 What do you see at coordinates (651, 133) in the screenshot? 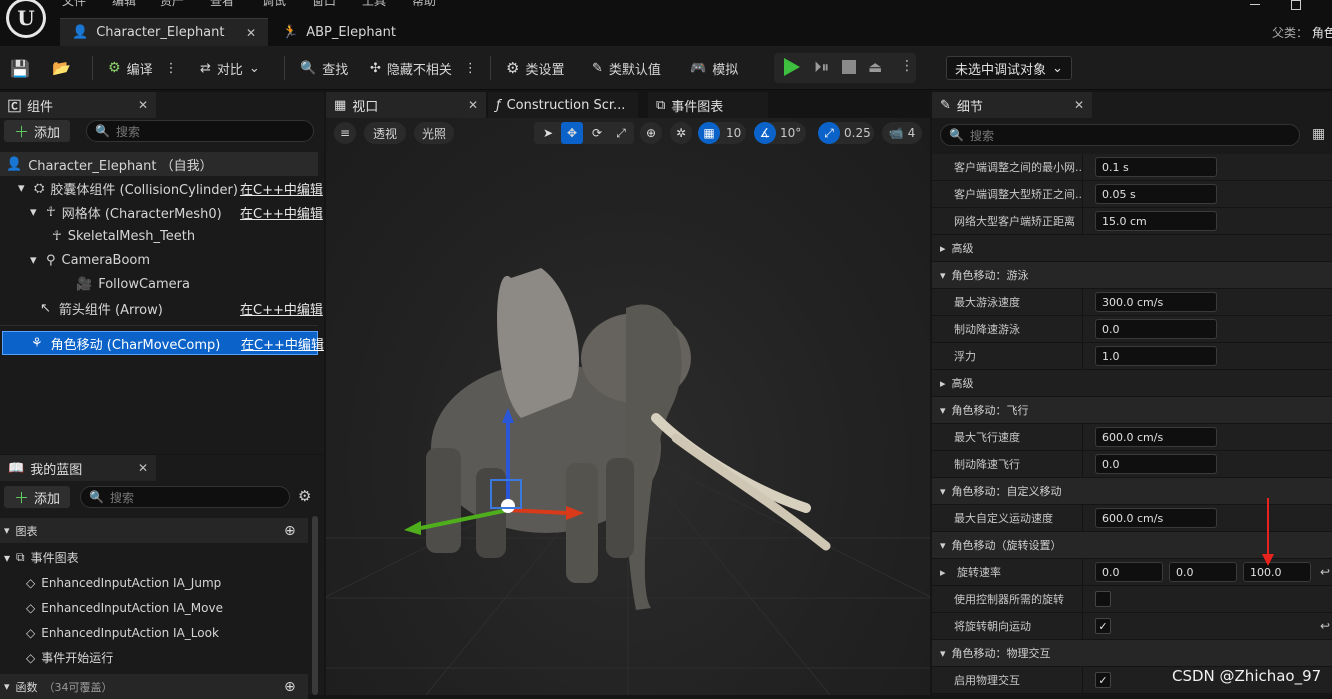
I see `coordinate-space-icon: ⊕` at bounding box center [651, 133].